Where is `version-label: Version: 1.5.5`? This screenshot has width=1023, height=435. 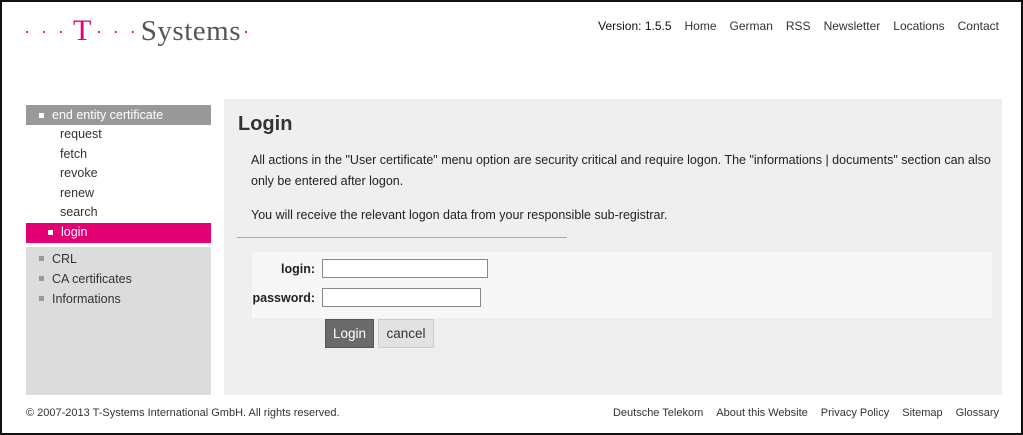 version-label: Version: 1.5.5 is located at coordinates (635, 26).